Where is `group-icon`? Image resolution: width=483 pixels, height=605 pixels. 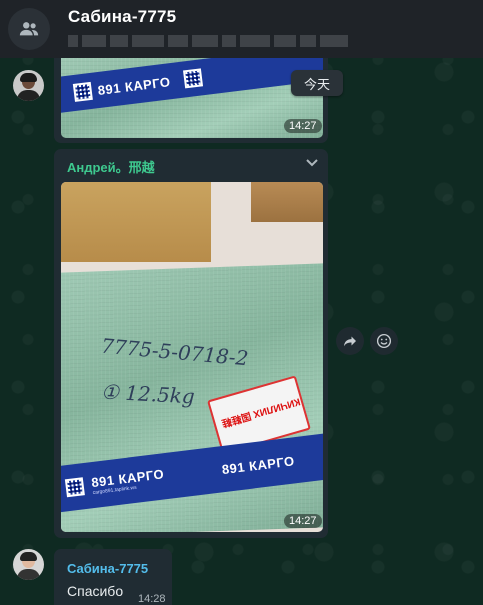
group-icon is located at coordinates (29, 29).